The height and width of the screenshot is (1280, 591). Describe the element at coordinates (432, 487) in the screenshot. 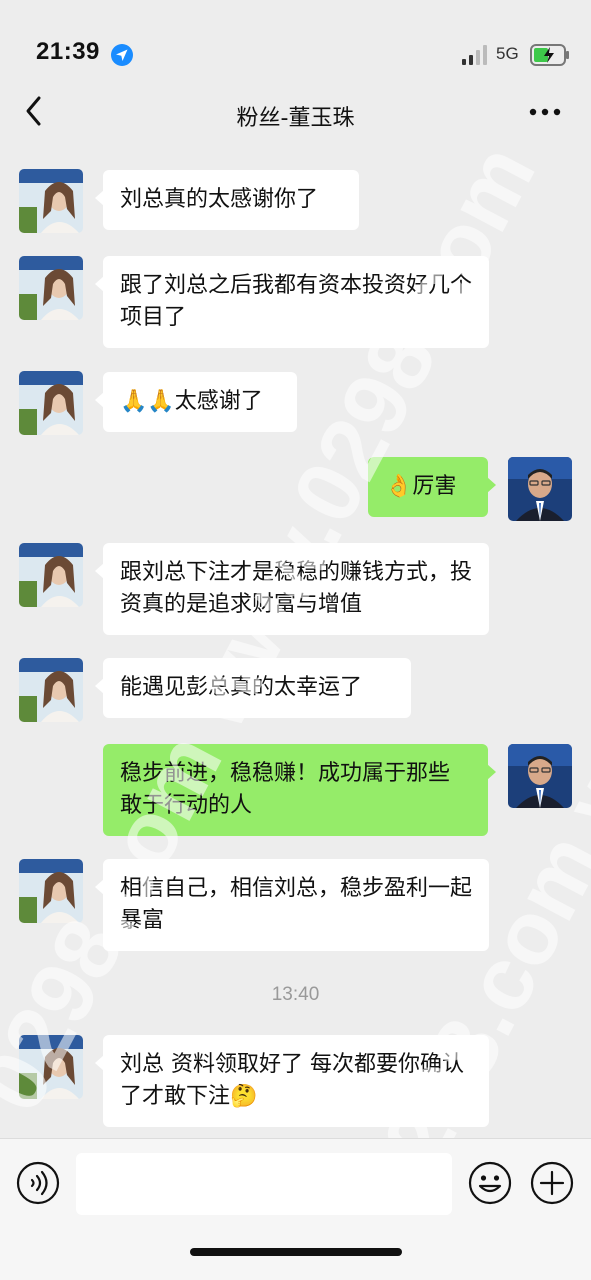

I see `message-bubble: 👌厉害` at that location.